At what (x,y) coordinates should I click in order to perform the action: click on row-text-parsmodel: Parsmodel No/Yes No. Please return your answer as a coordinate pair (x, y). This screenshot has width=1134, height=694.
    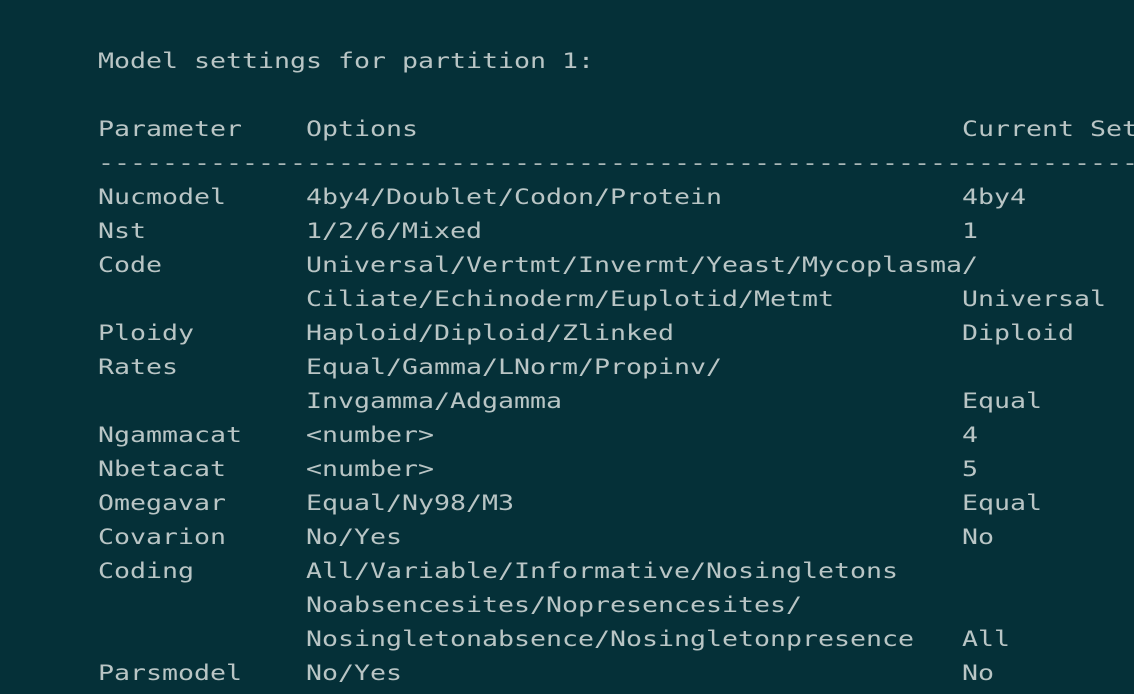
    Looking at the image, I should click on (545, 673).